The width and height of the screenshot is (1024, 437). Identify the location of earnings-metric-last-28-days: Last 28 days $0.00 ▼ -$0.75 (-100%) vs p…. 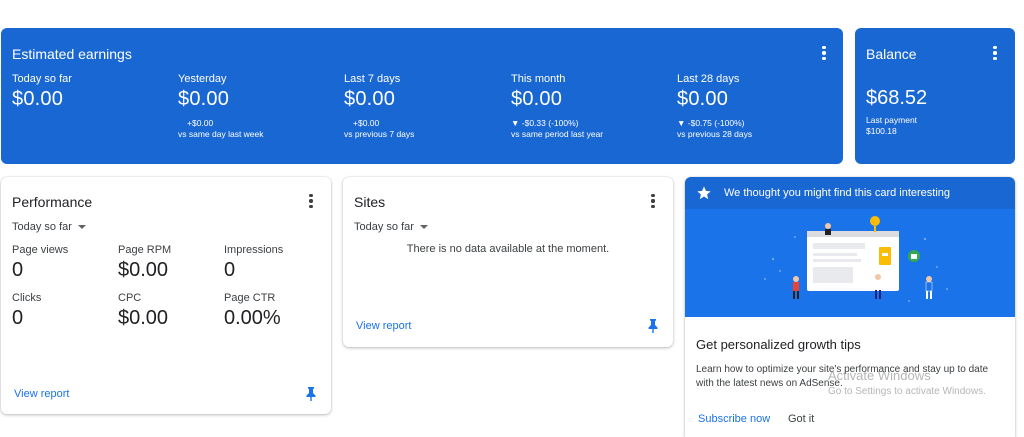
(714, 106).